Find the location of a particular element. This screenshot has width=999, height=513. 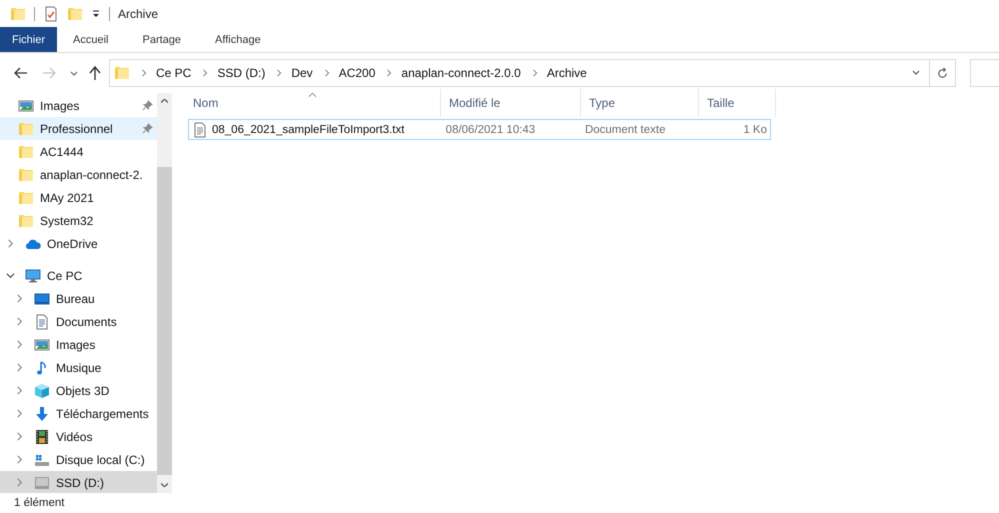

scroll-up-icon is located at coordinates (164, 101).